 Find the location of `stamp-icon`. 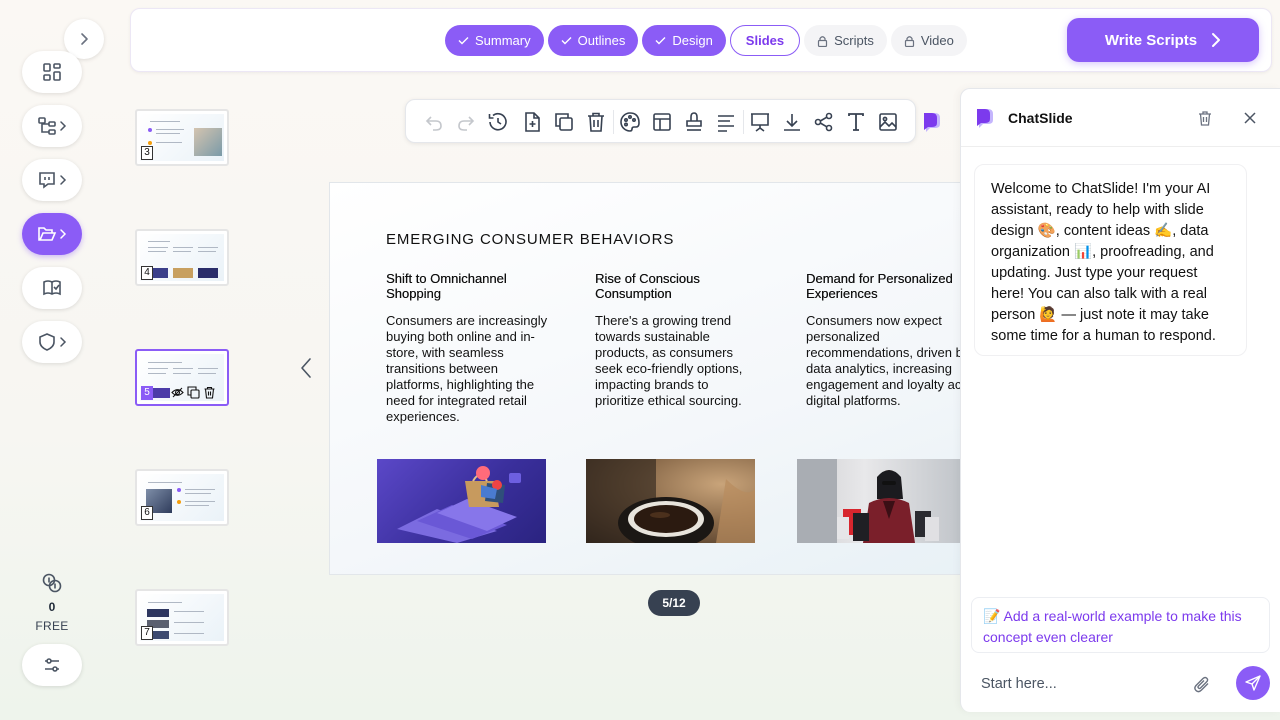

stamp-icon is located at coordinates (694, 122).